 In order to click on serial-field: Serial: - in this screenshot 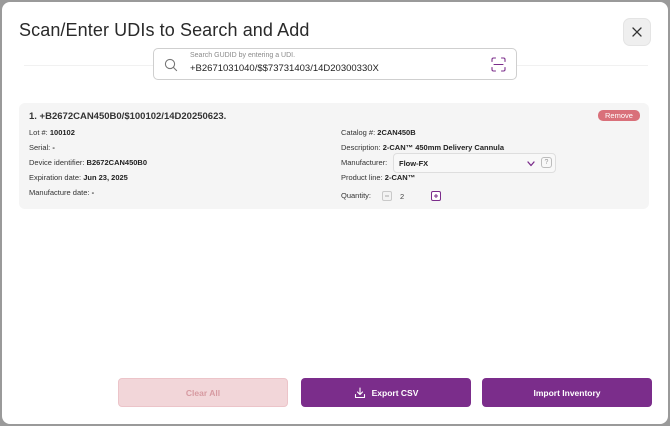, I will do `click(42, 147)`.